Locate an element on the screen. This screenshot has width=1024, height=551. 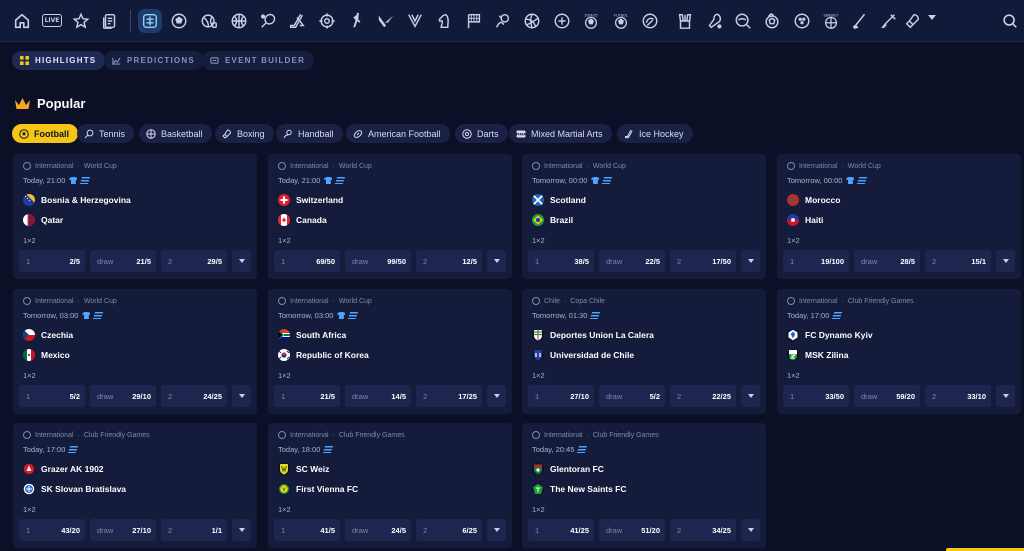
team-away: Mexico is located at coordinates (46, 355).